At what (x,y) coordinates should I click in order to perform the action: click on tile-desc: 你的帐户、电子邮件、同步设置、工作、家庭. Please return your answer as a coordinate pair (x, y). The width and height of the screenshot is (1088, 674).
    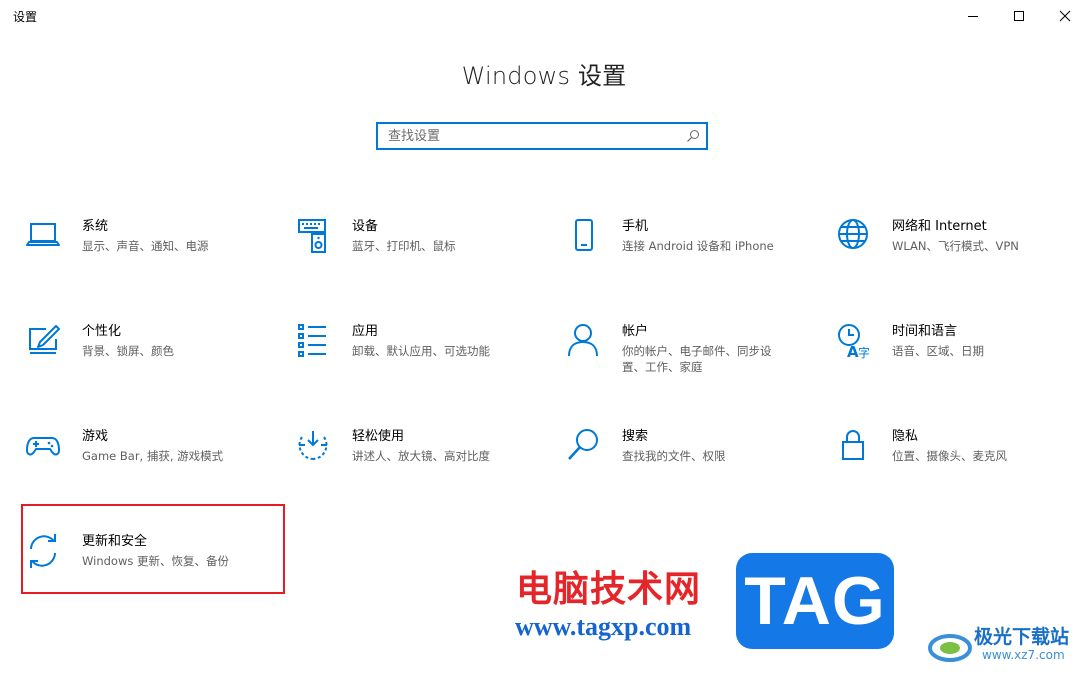
    Looking at the image, I should click on (697, 359).